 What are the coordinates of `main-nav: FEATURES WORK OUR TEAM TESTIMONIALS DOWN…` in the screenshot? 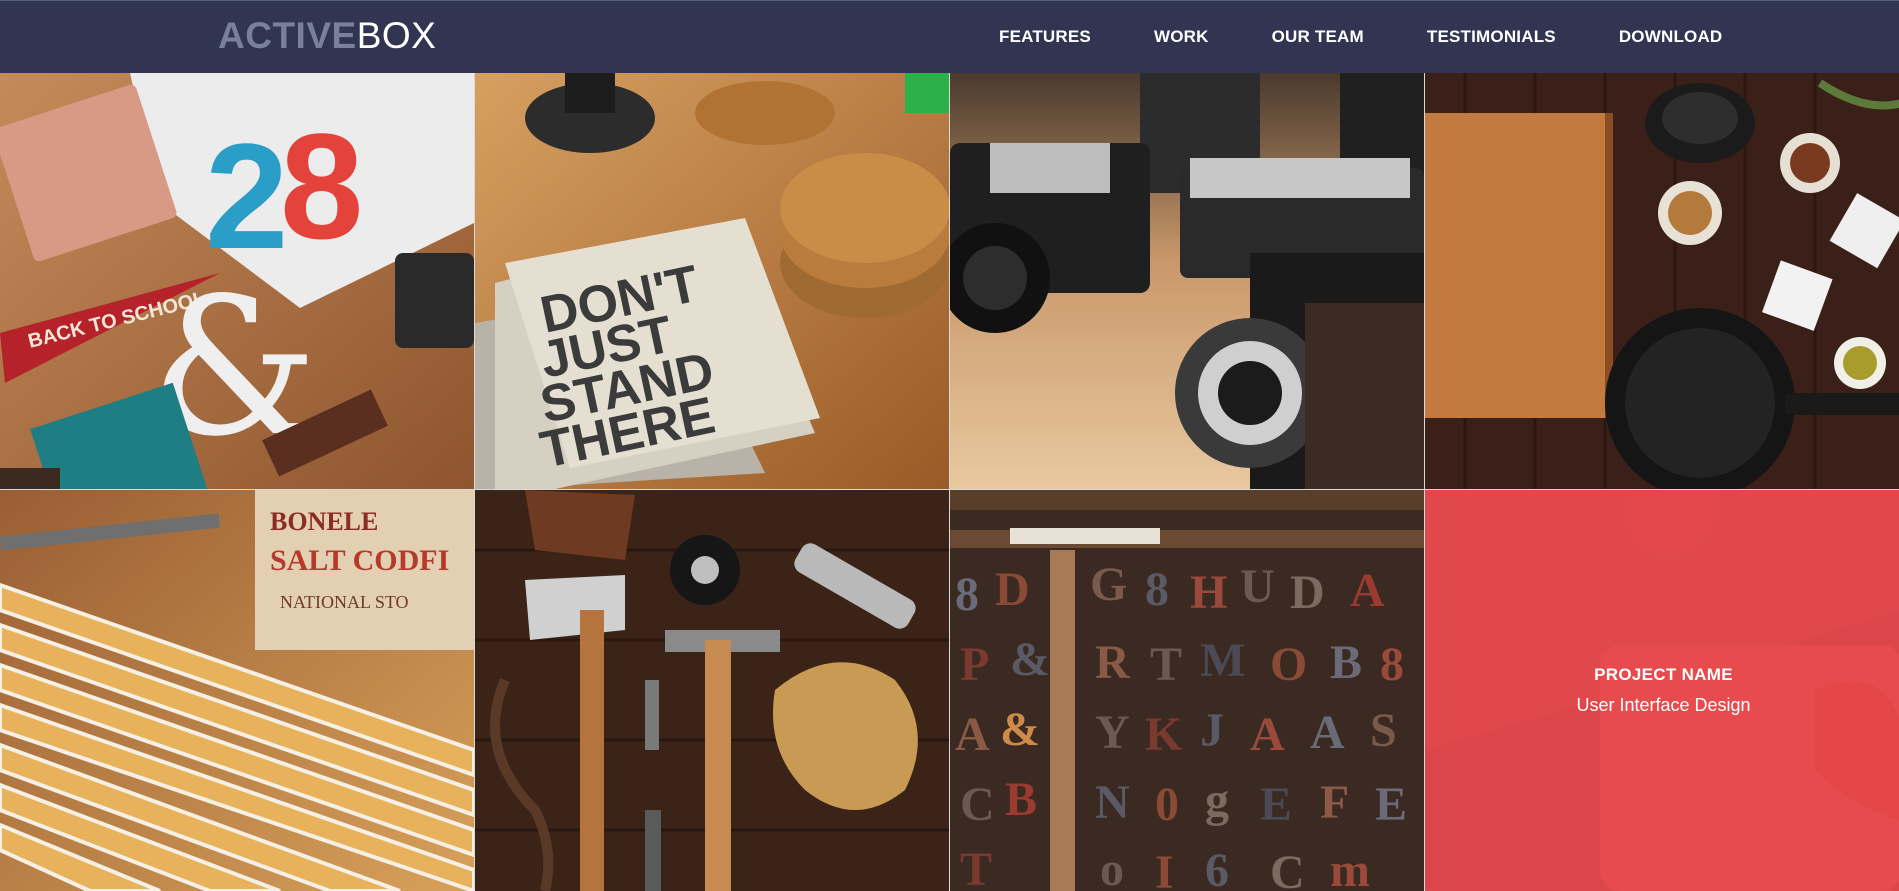 It's located at (1360, 37).